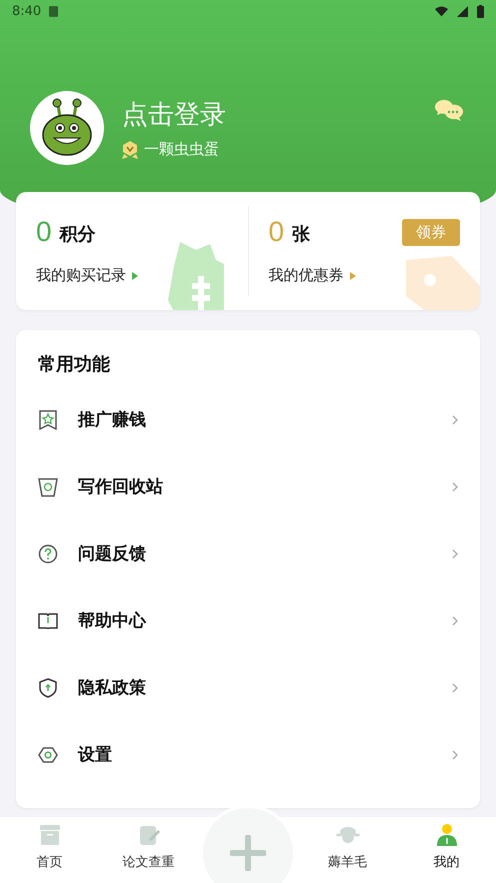  Describe the element at coordinates (50, 835) in the screenshot. I see `box-icon` at that location.